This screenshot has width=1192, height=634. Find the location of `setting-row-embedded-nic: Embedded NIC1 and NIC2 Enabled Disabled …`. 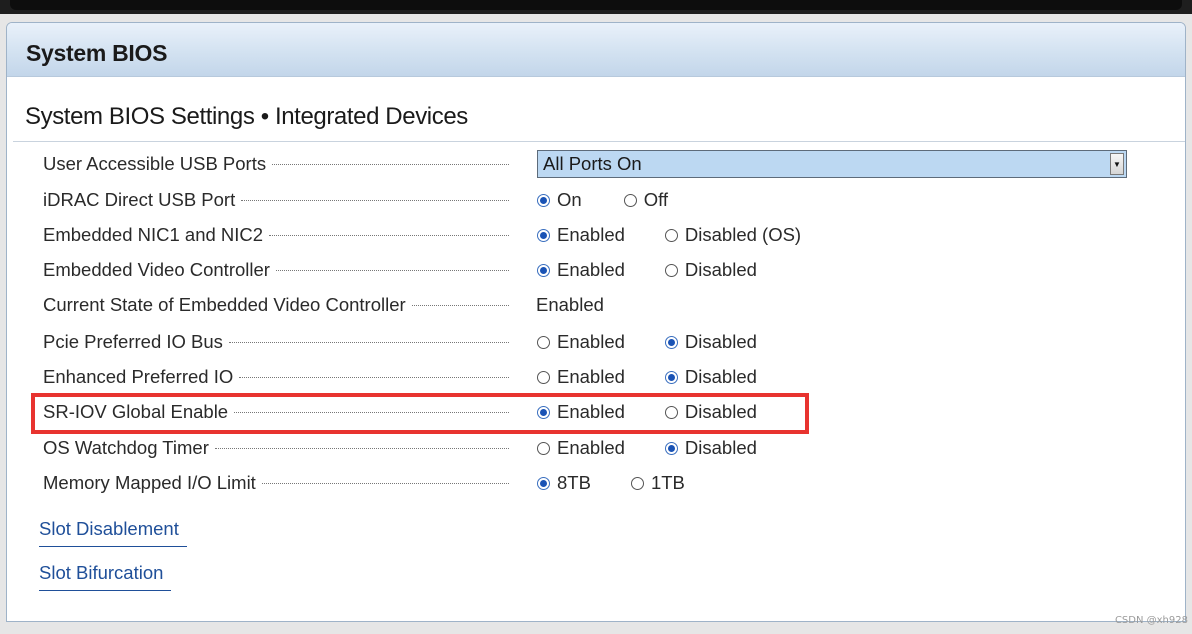

setting-row-embedded-nic: Embedded NIC1 and NIC2 Enabled Disabled … is located at coordinates (593, 235).